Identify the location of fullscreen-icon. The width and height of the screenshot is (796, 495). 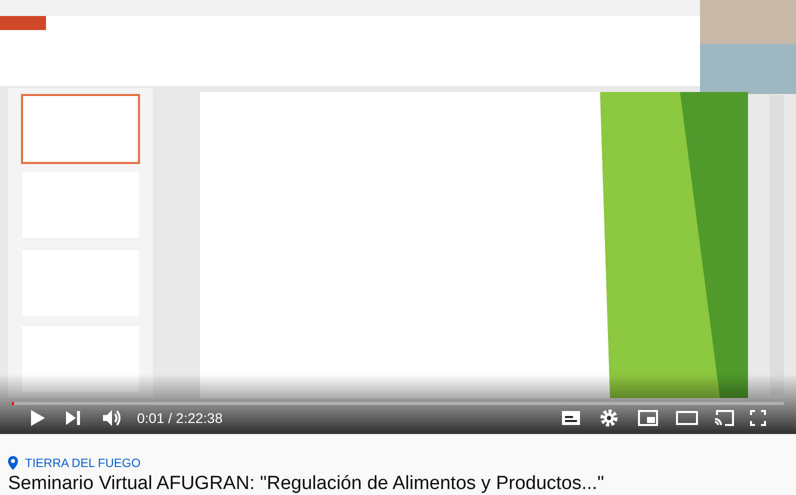
(758, 418).